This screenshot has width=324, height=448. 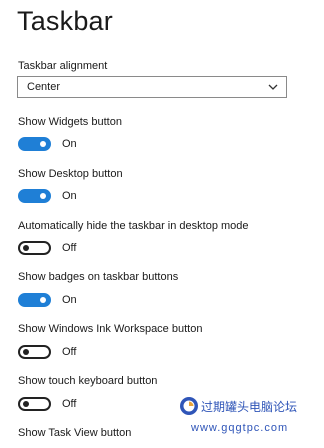 I want to click on taskbar-alignment-label: Taskbar alignment, so click(x=63, y=66).